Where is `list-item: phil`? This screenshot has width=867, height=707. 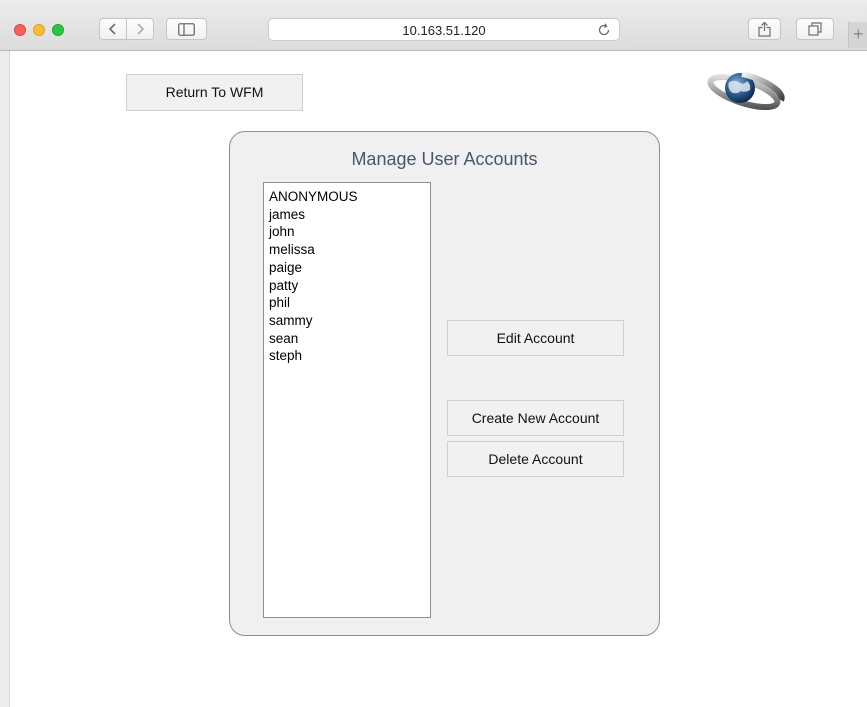 list-item: phil is located at coordinates (349, 303).